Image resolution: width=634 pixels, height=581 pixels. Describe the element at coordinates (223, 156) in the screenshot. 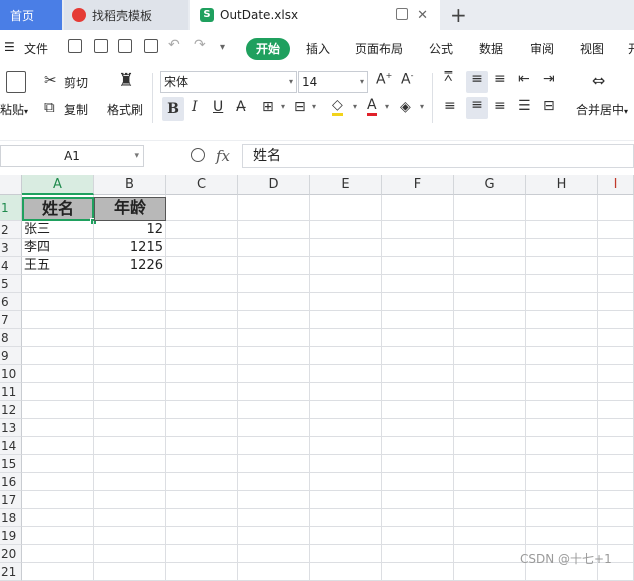

I see `insert-function-button: fx` at that location.